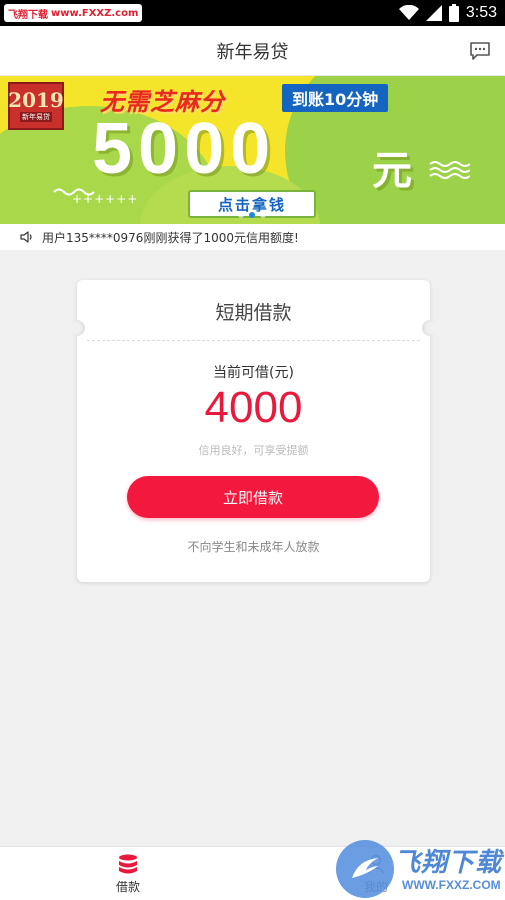 The height and width of the screenshot is (900, 505). I want to click on watermark-tag: 飞翔下载 www.FXXZ.com, so click(73, 13).